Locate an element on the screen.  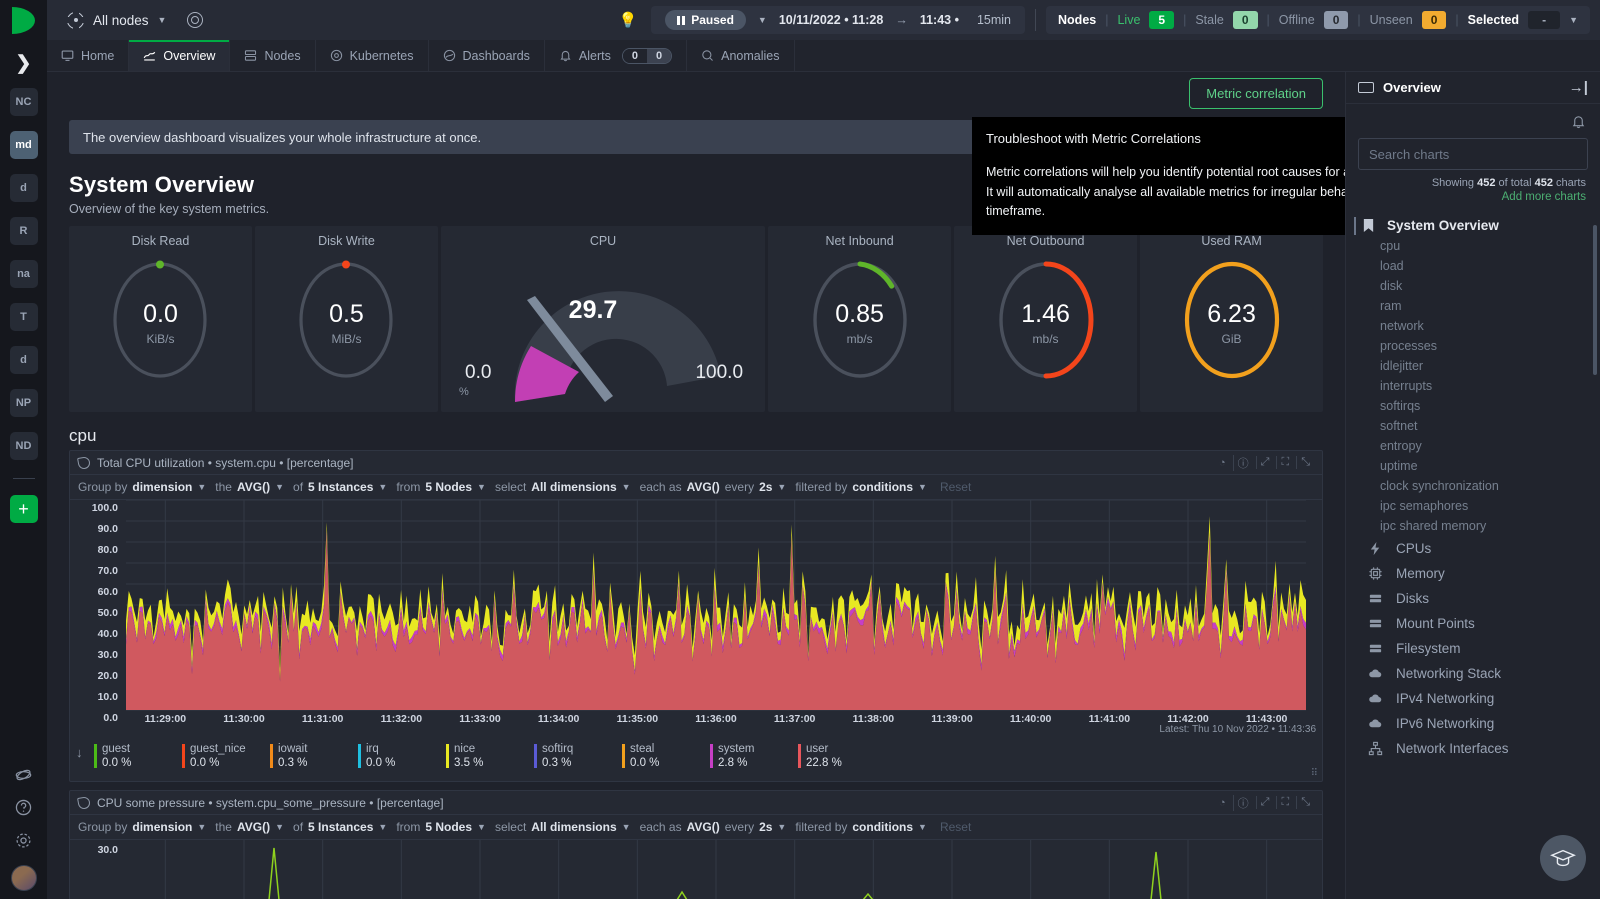
bell-icon is located at coordinates (1578, 121).